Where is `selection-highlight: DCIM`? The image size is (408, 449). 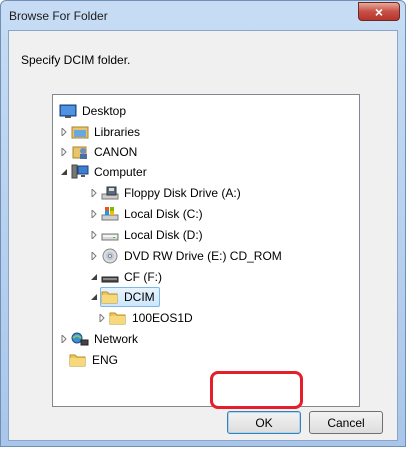
selection-highlight: DCIM is located at coordinates (130, 297).